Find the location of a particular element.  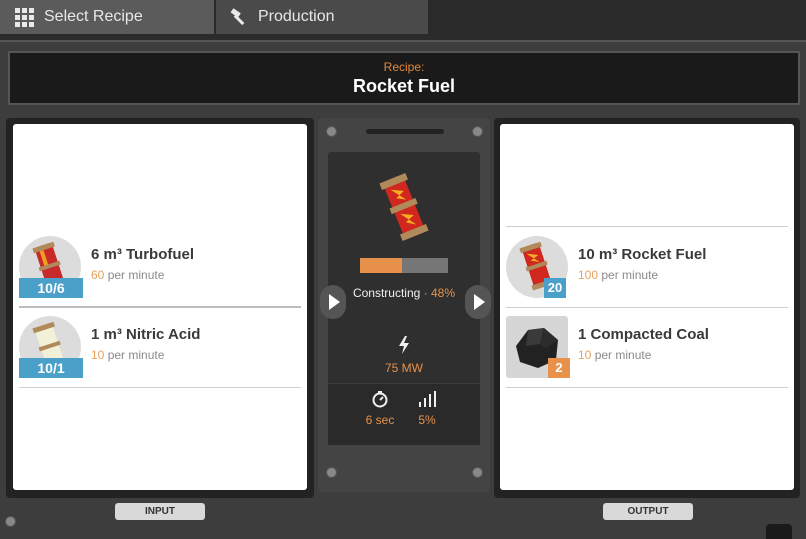

tab-select-recipe: Select Recipe is located at coordinates (107, 17).